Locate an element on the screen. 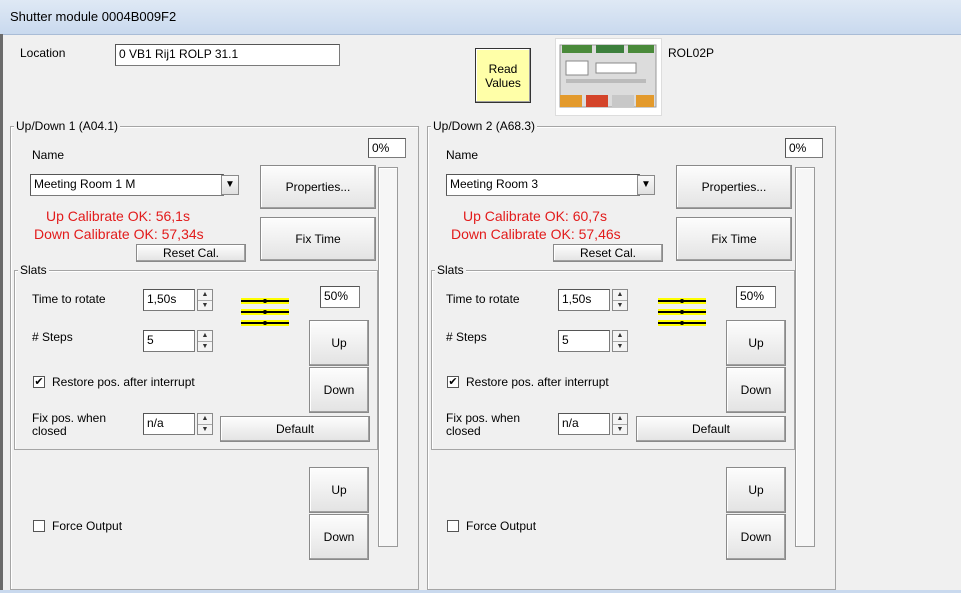  up-down-2-percent: 0% is located at coordinates (804, 148).